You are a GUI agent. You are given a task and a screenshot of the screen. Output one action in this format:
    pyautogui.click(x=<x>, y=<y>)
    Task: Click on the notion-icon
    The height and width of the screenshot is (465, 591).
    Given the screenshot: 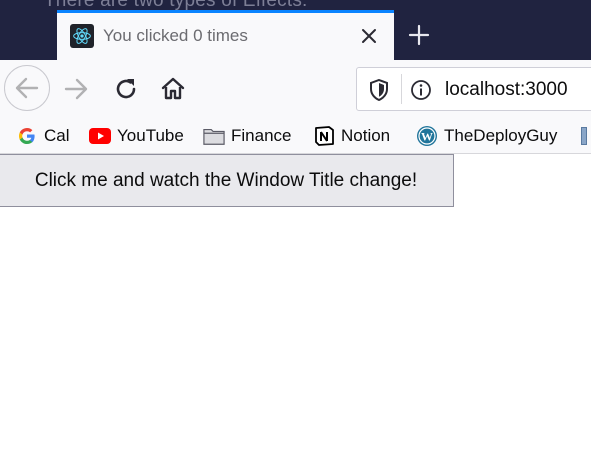 What is the action you would take?
    pyautogui.click(x=324, y=136)
    